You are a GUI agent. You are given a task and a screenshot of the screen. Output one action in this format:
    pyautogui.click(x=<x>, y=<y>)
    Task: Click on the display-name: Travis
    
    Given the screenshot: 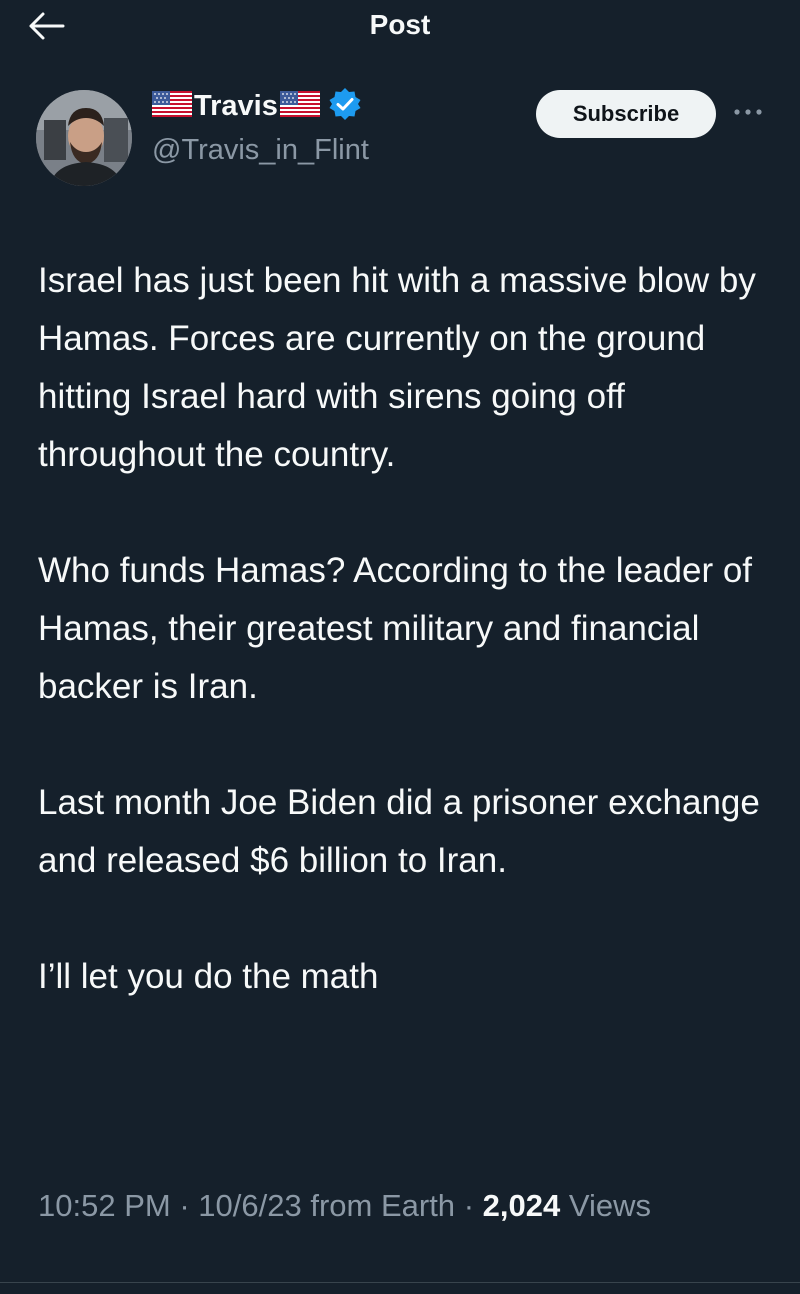 What is the action you would take?
    pyautogui.click(x=236, y=106)
    